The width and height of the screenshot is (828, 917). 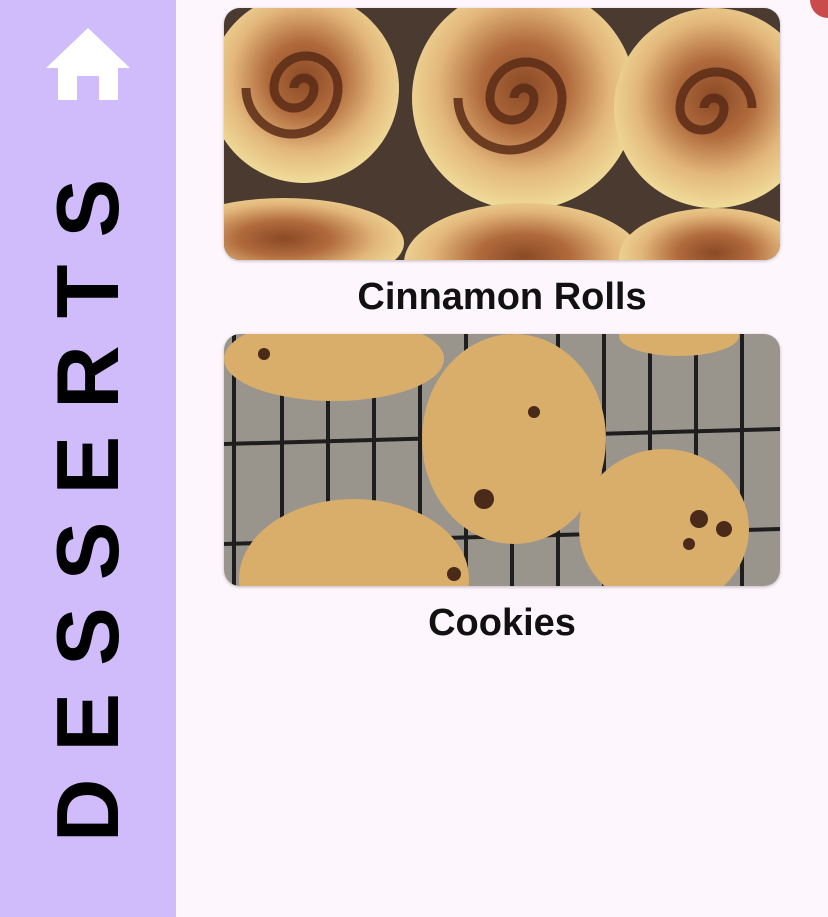 I want to click on dessert-label: Cookies, so click(x=502, y=623).